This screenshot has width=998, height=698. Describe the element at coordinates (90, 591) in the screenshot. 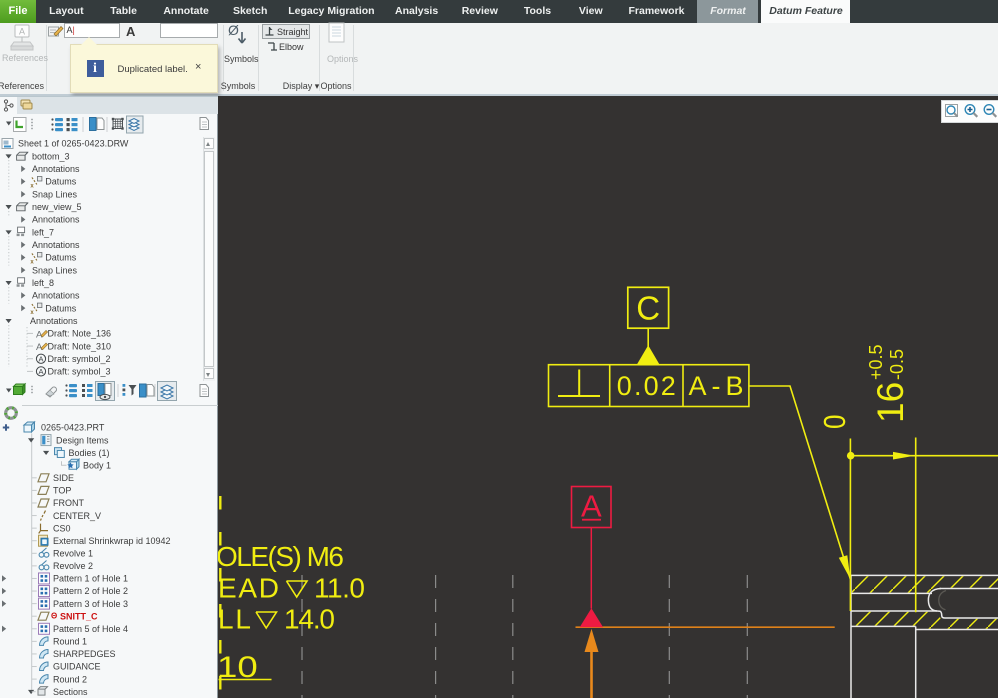

I see `svg-text: Pattern 2 of Hole 2` at that location.